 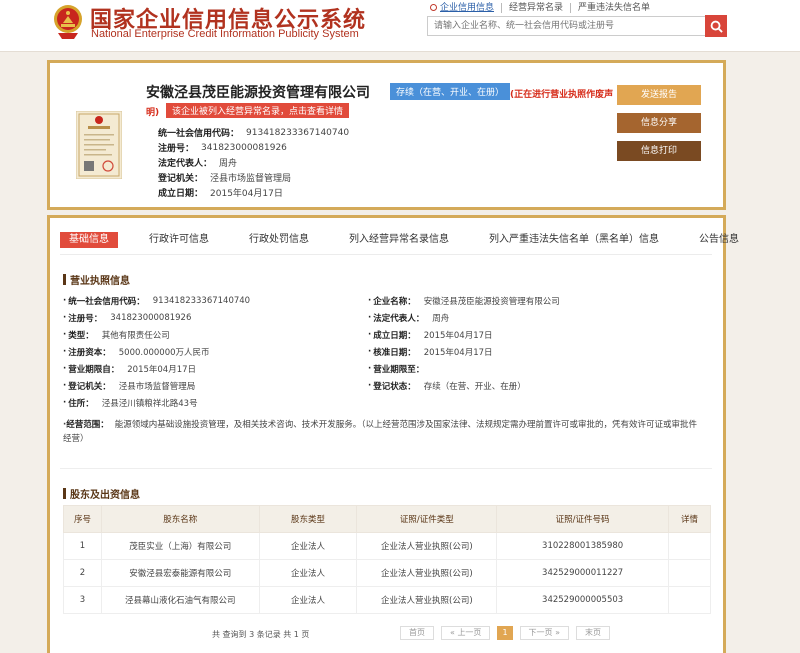 I want to click on field-address: · 住所： 泾县泾川镇粮祥北路43号, so click(x=130, y=403).